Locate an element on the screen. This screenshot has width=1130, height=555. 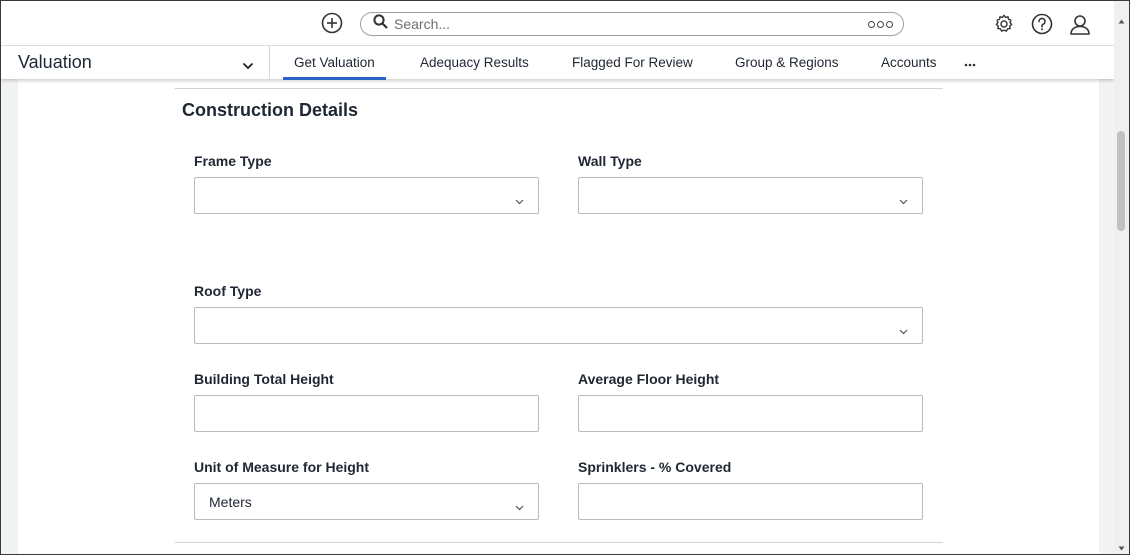
user-icon is located at coordinates (1080, 24).